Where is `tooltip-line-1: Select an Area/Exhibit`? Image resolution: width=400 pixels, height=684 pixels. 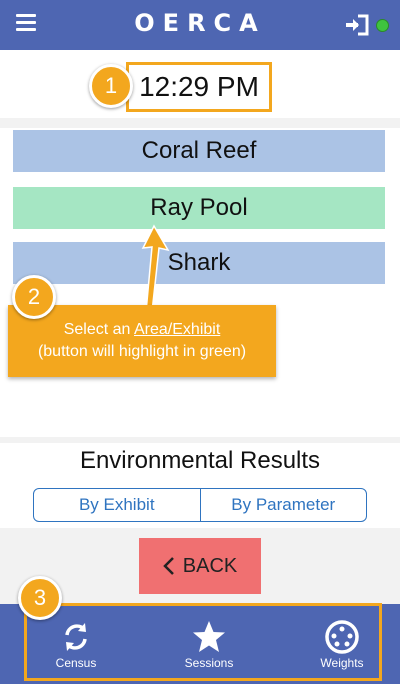 tooltip-line-1: Select an Area/Exhibit is located at coordinates (142, 329).